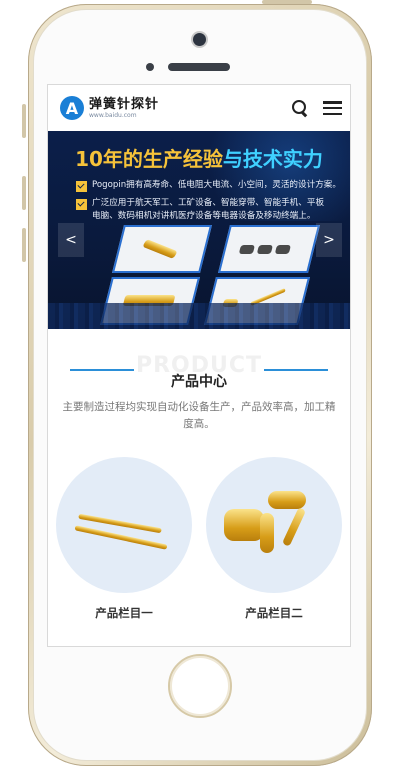 The image size is (400, 775). I want to click on power-button, so click(287, 2).